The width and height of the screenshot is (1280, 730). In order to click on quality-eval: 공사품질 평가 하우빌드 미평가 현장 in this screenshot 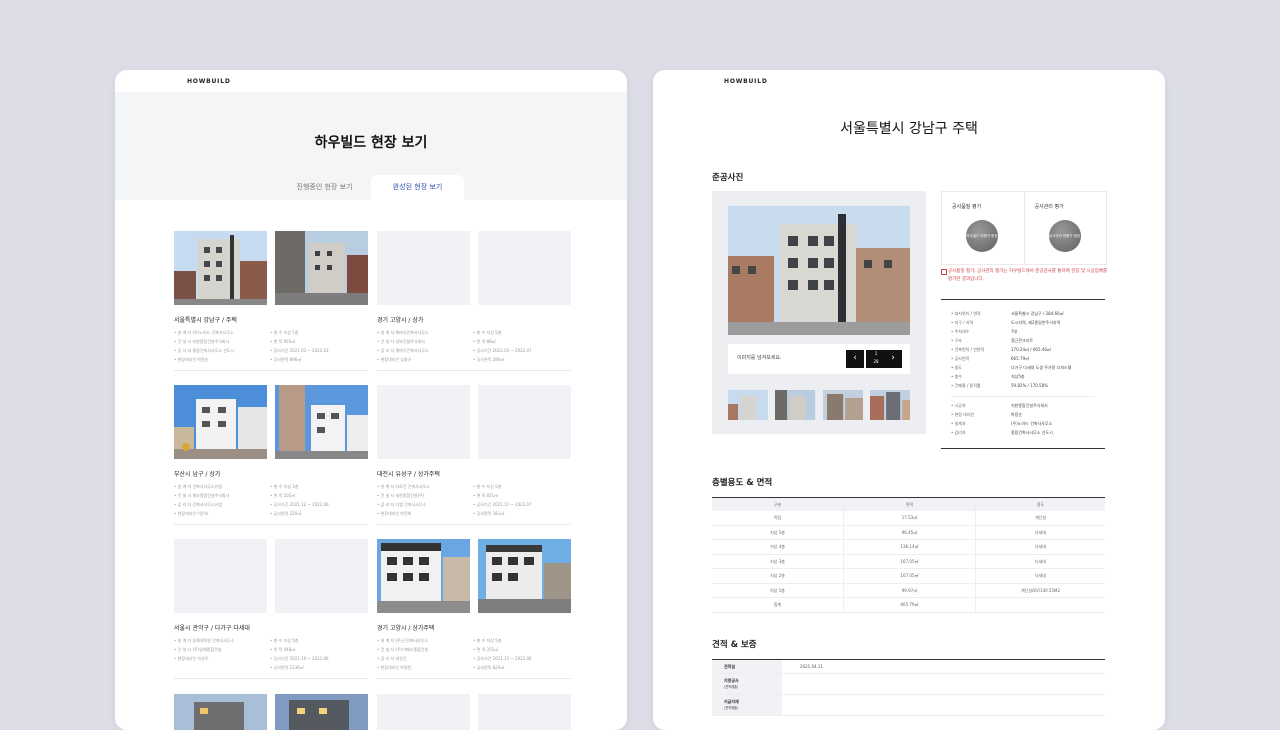, I will do `click(983, 228)`.